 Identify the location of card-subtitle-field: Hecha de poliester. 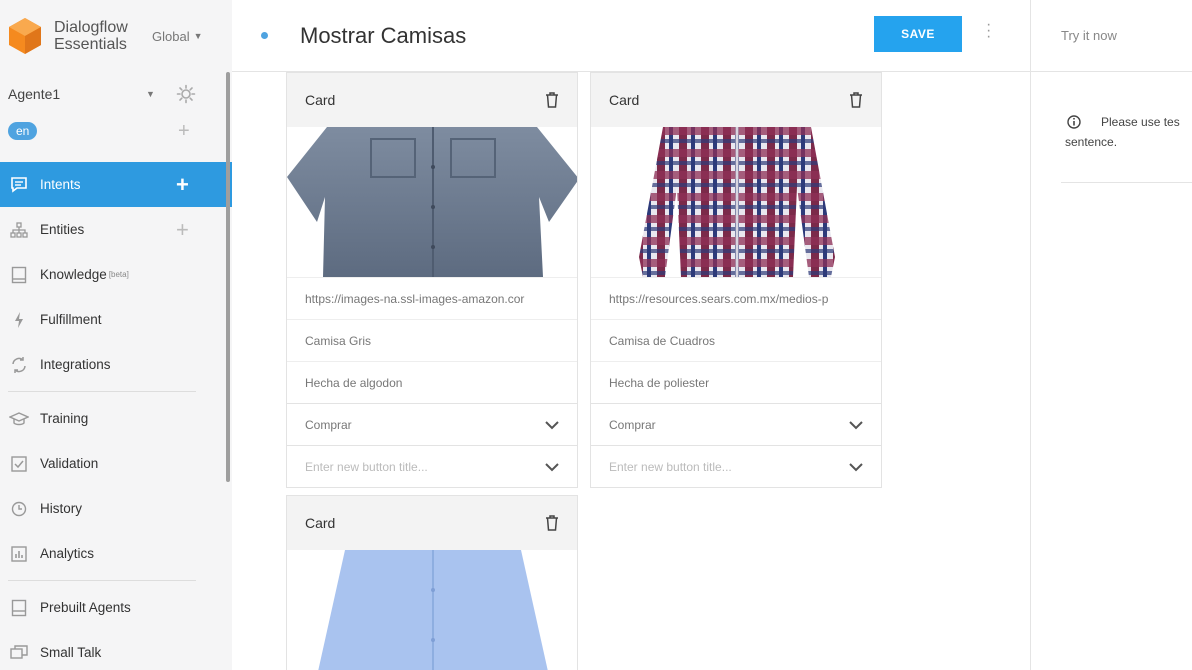
(736, 382).